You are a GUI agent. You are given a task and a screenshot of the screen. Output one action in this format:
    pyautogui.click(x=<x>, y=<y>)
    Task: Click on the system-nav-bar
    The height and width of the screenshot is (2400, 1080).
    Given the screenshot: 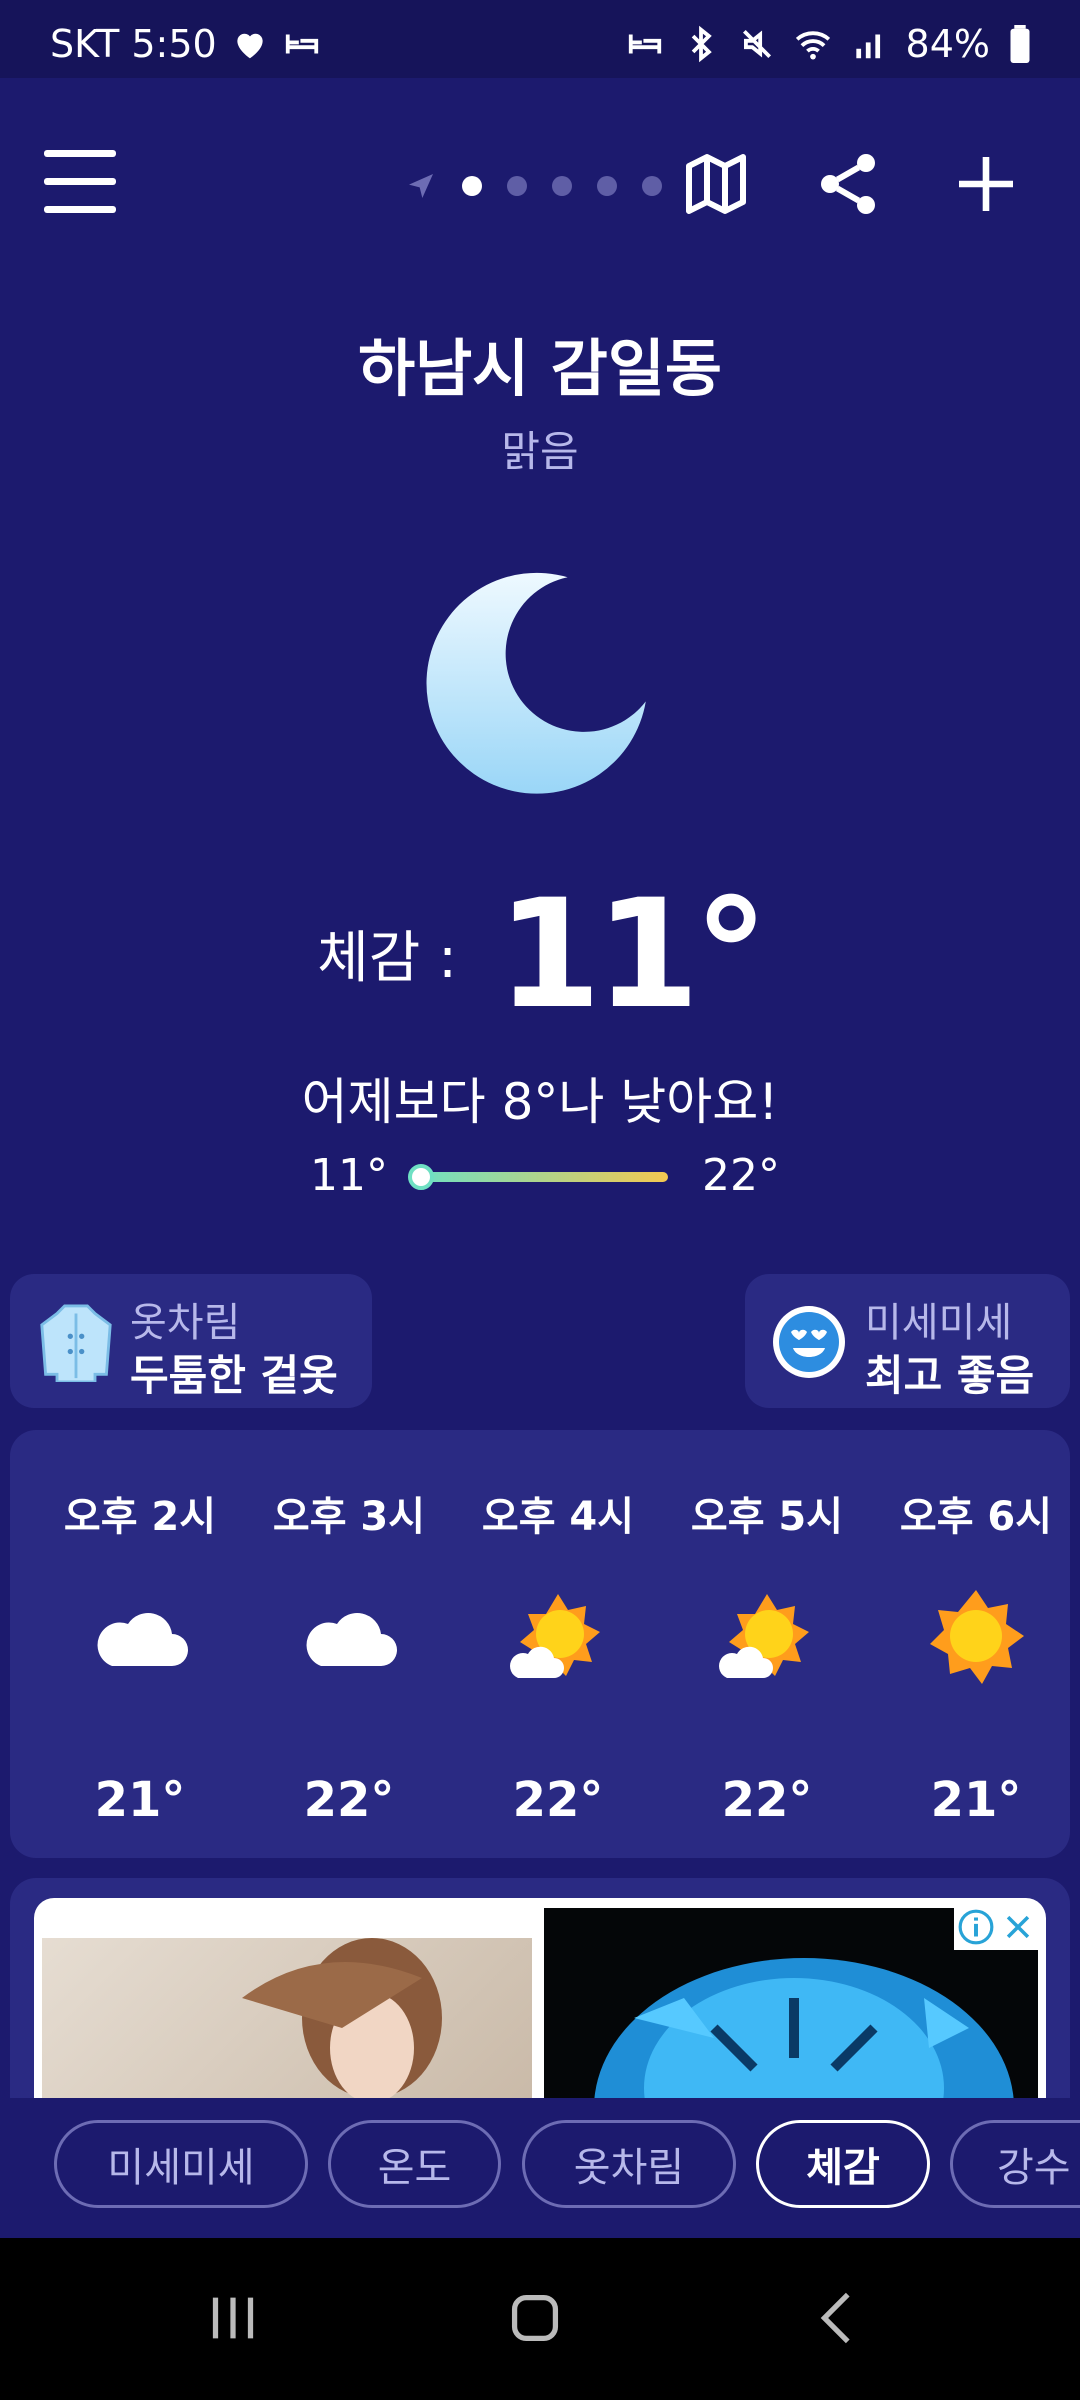 What is the action you would take?
    pyautogui.click(x=540, y=2319)
    